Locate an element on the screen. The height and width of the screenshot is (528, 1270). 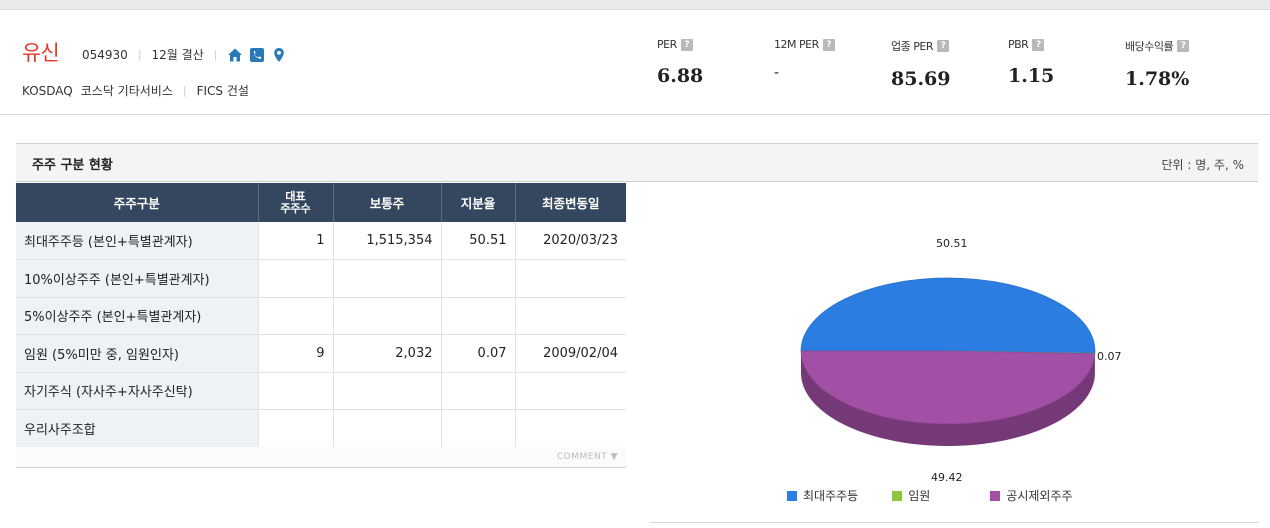
legend-item: 공시제외주주 is located at coordinates (1031, 495).